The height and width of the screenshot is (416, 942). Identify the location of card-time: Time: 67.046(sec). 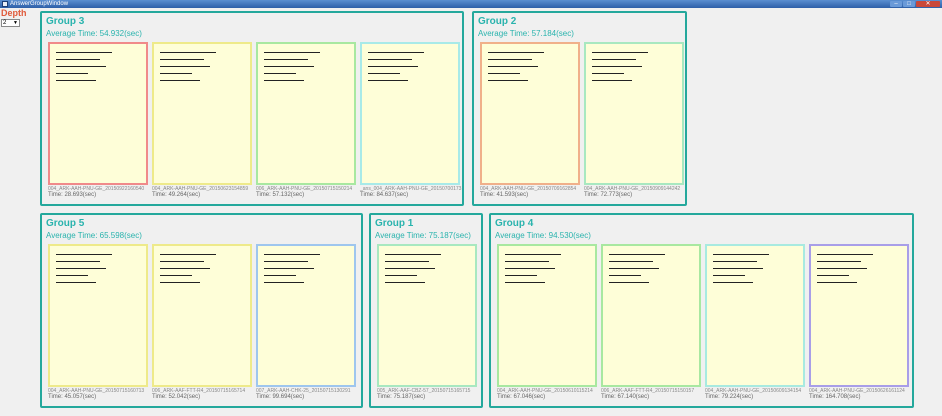
(521, 397).